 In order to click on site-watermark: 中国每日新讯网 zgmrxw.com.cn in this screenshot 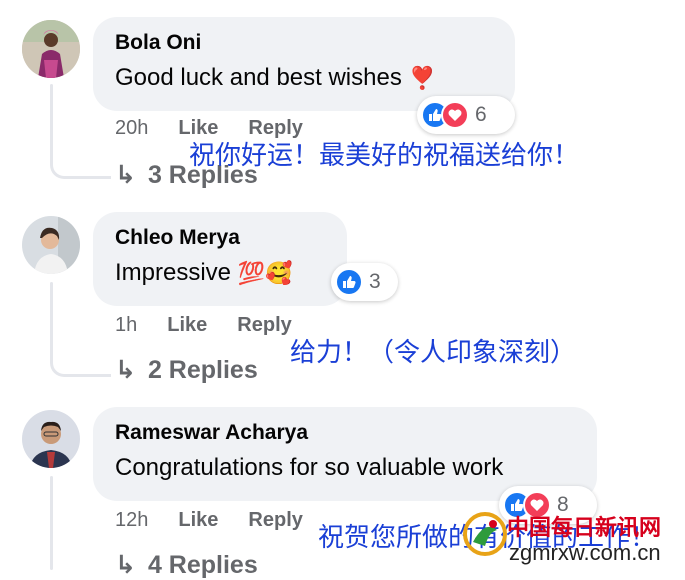, I will do `click(571, 539)`.